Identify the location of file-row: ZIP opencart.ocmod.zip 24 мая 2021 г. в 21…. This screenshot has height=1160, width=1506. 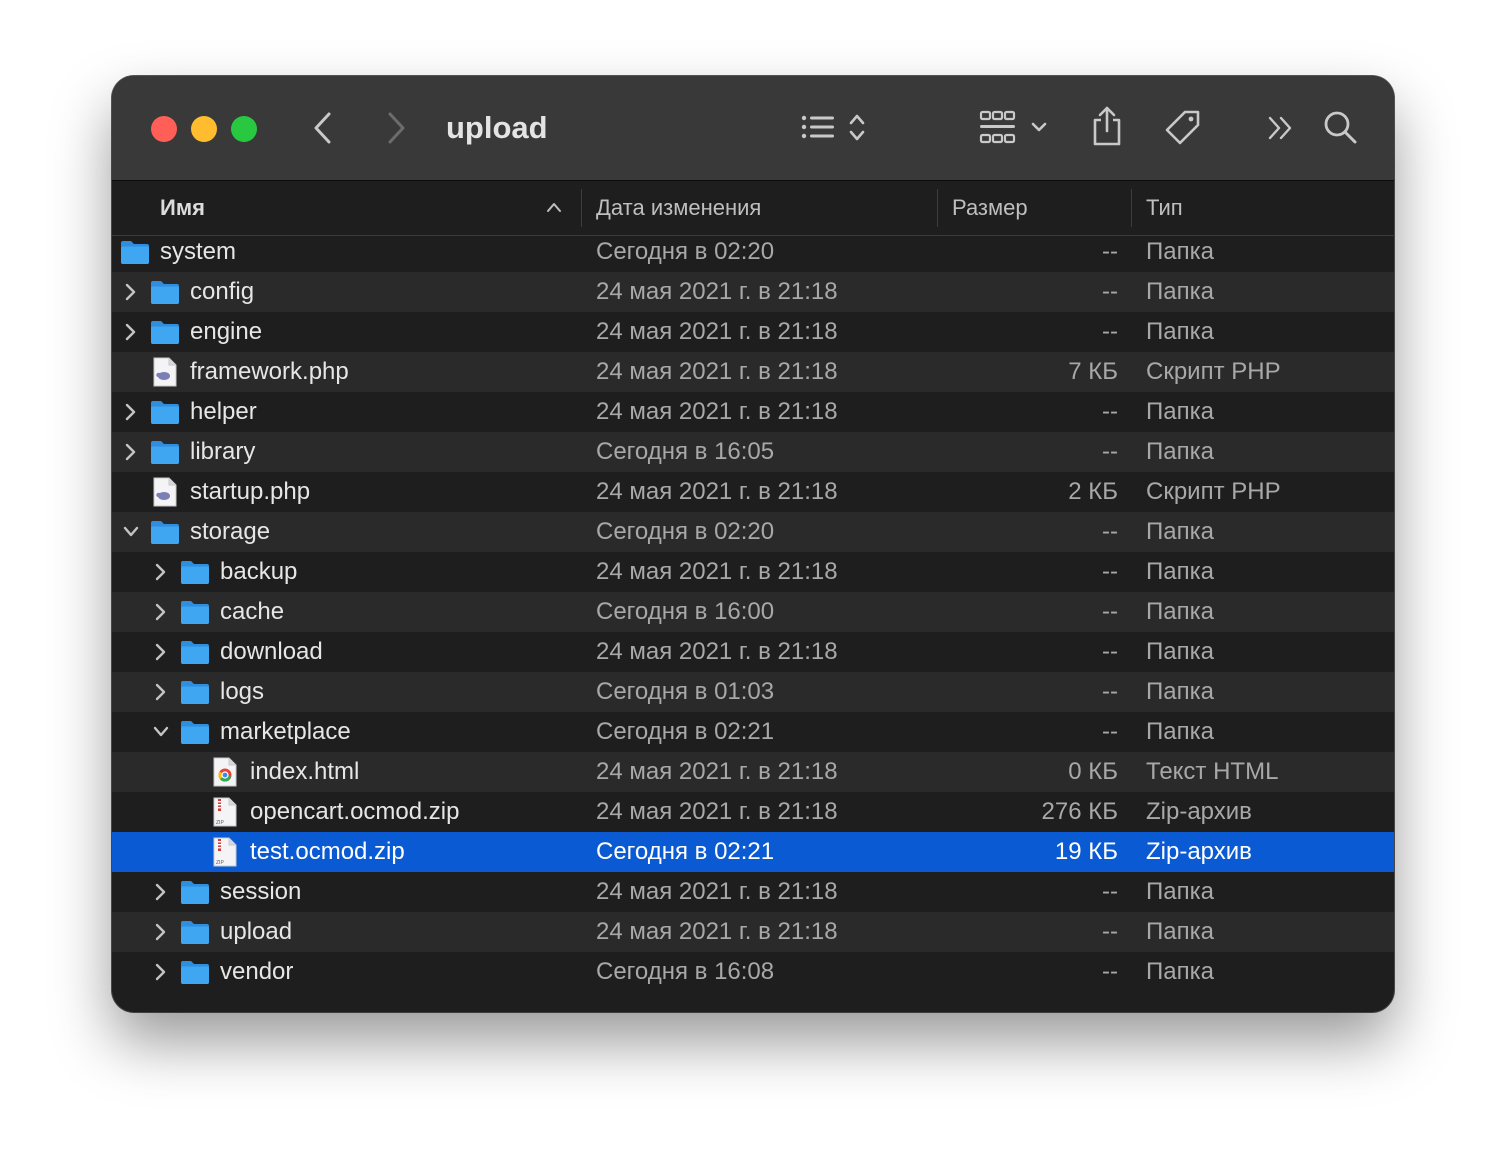
(753, 812).